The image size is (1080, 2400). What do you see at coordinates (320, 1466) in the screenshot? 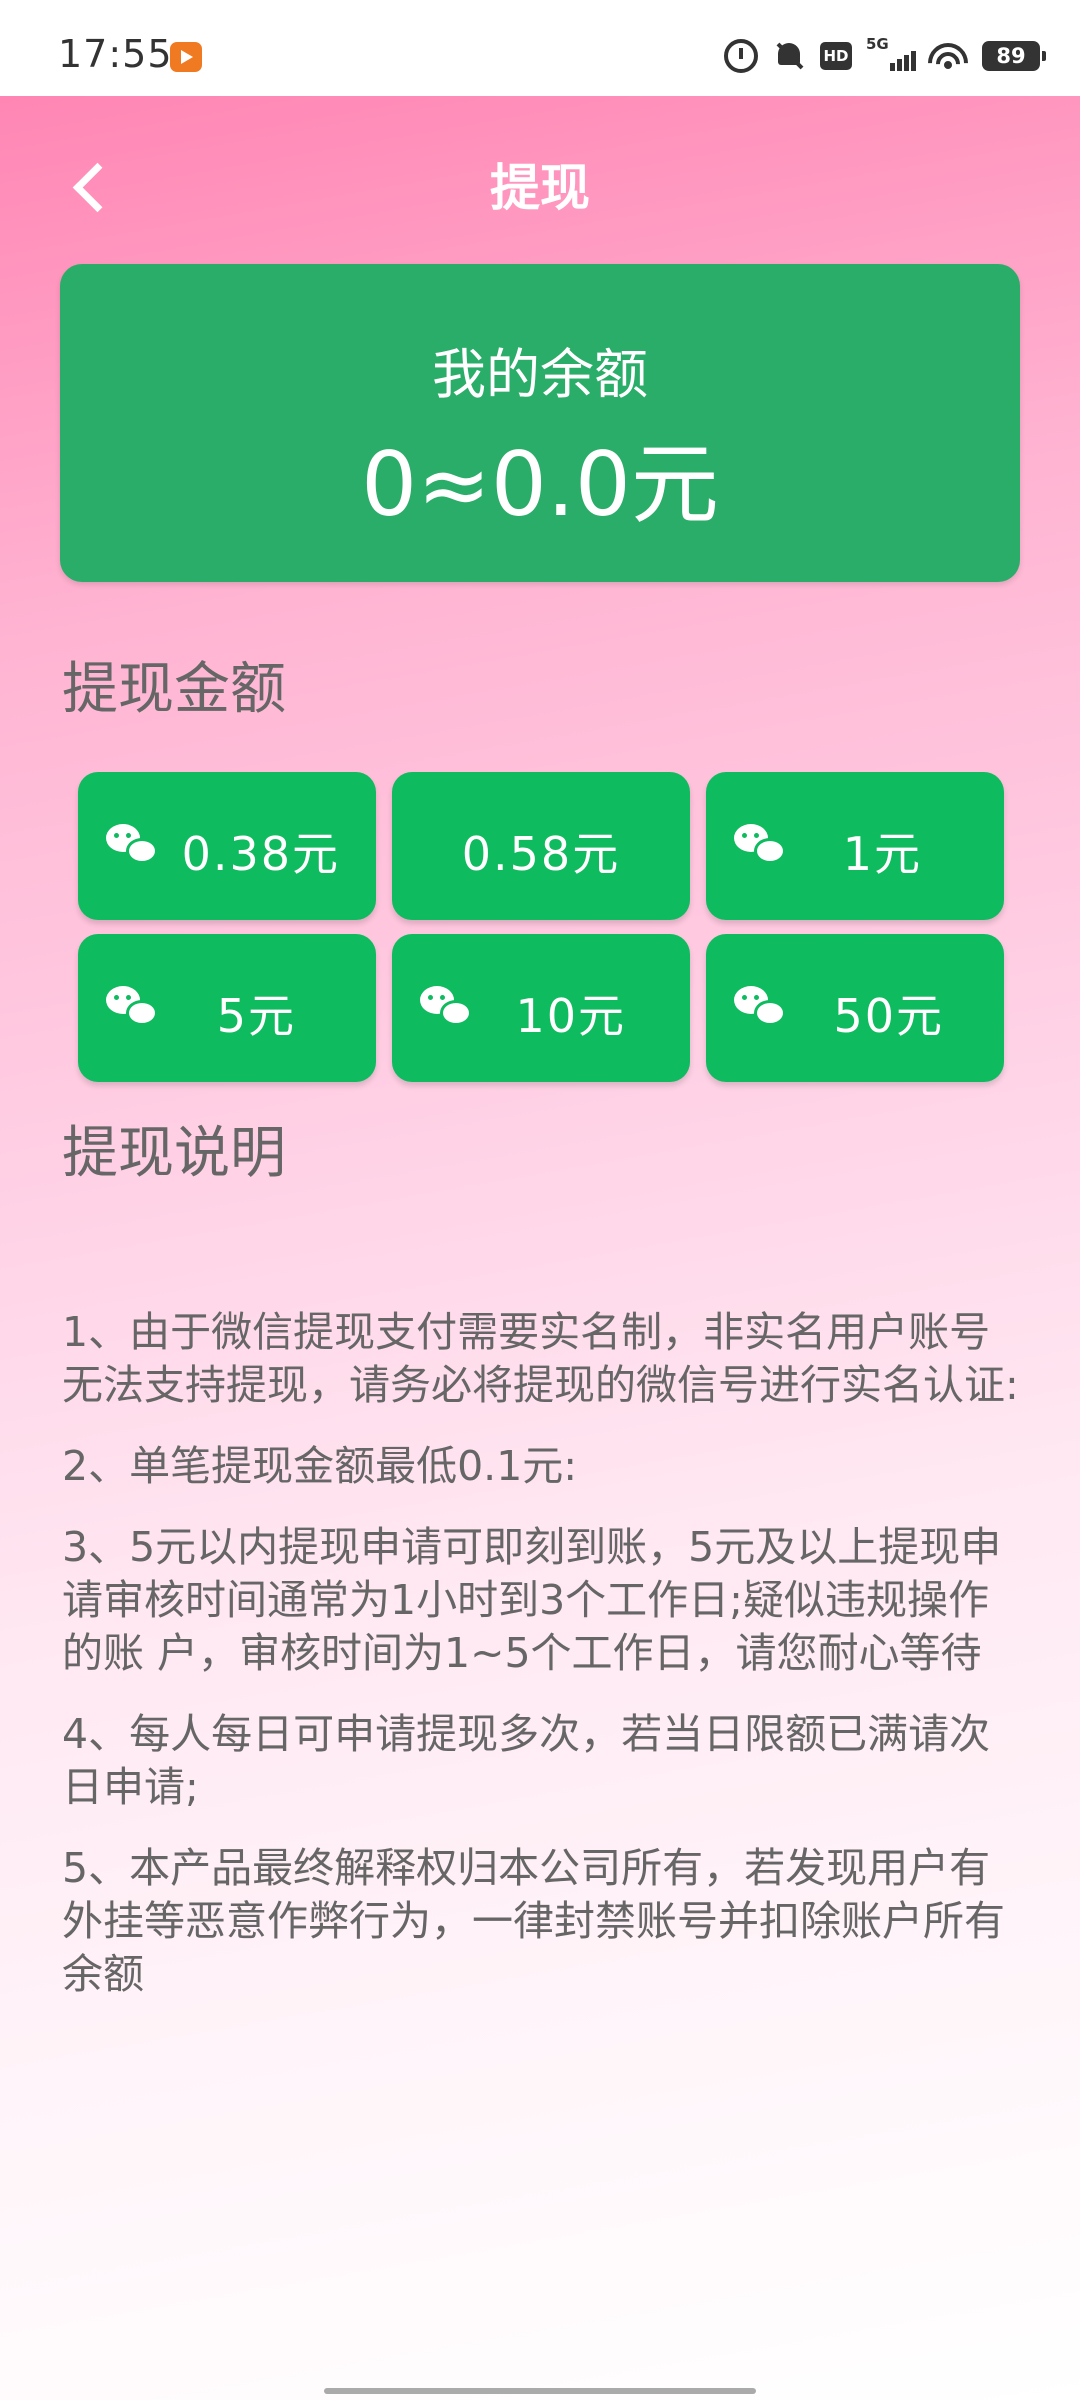
I see `instruction-item: 2、单笔提现金额最低0.1元:` at bounding box center [320, 1466].